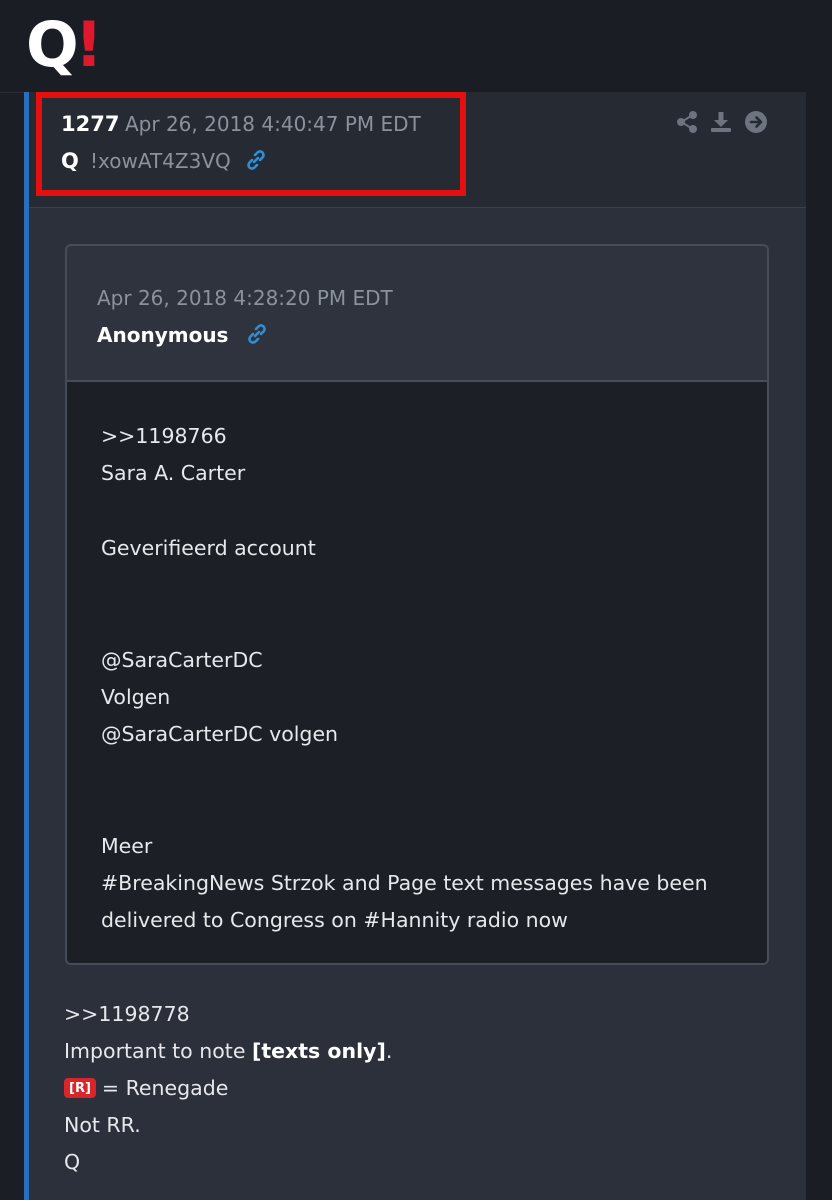  I want to click on reply-line: Important to note [texts only]., so click(228, 1051).